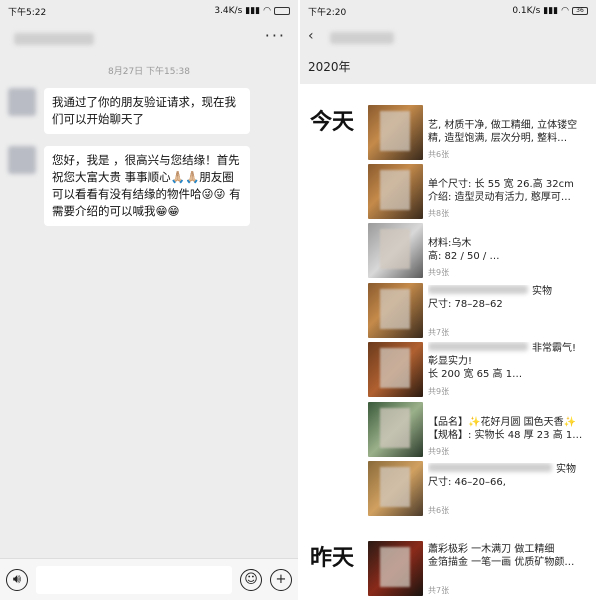 The height and width of the screenshot is (600, 596). What do you see at coordinates (281, 579) in the screenshot?
I see `plus-icon: +` at bounding box center [281, 579].